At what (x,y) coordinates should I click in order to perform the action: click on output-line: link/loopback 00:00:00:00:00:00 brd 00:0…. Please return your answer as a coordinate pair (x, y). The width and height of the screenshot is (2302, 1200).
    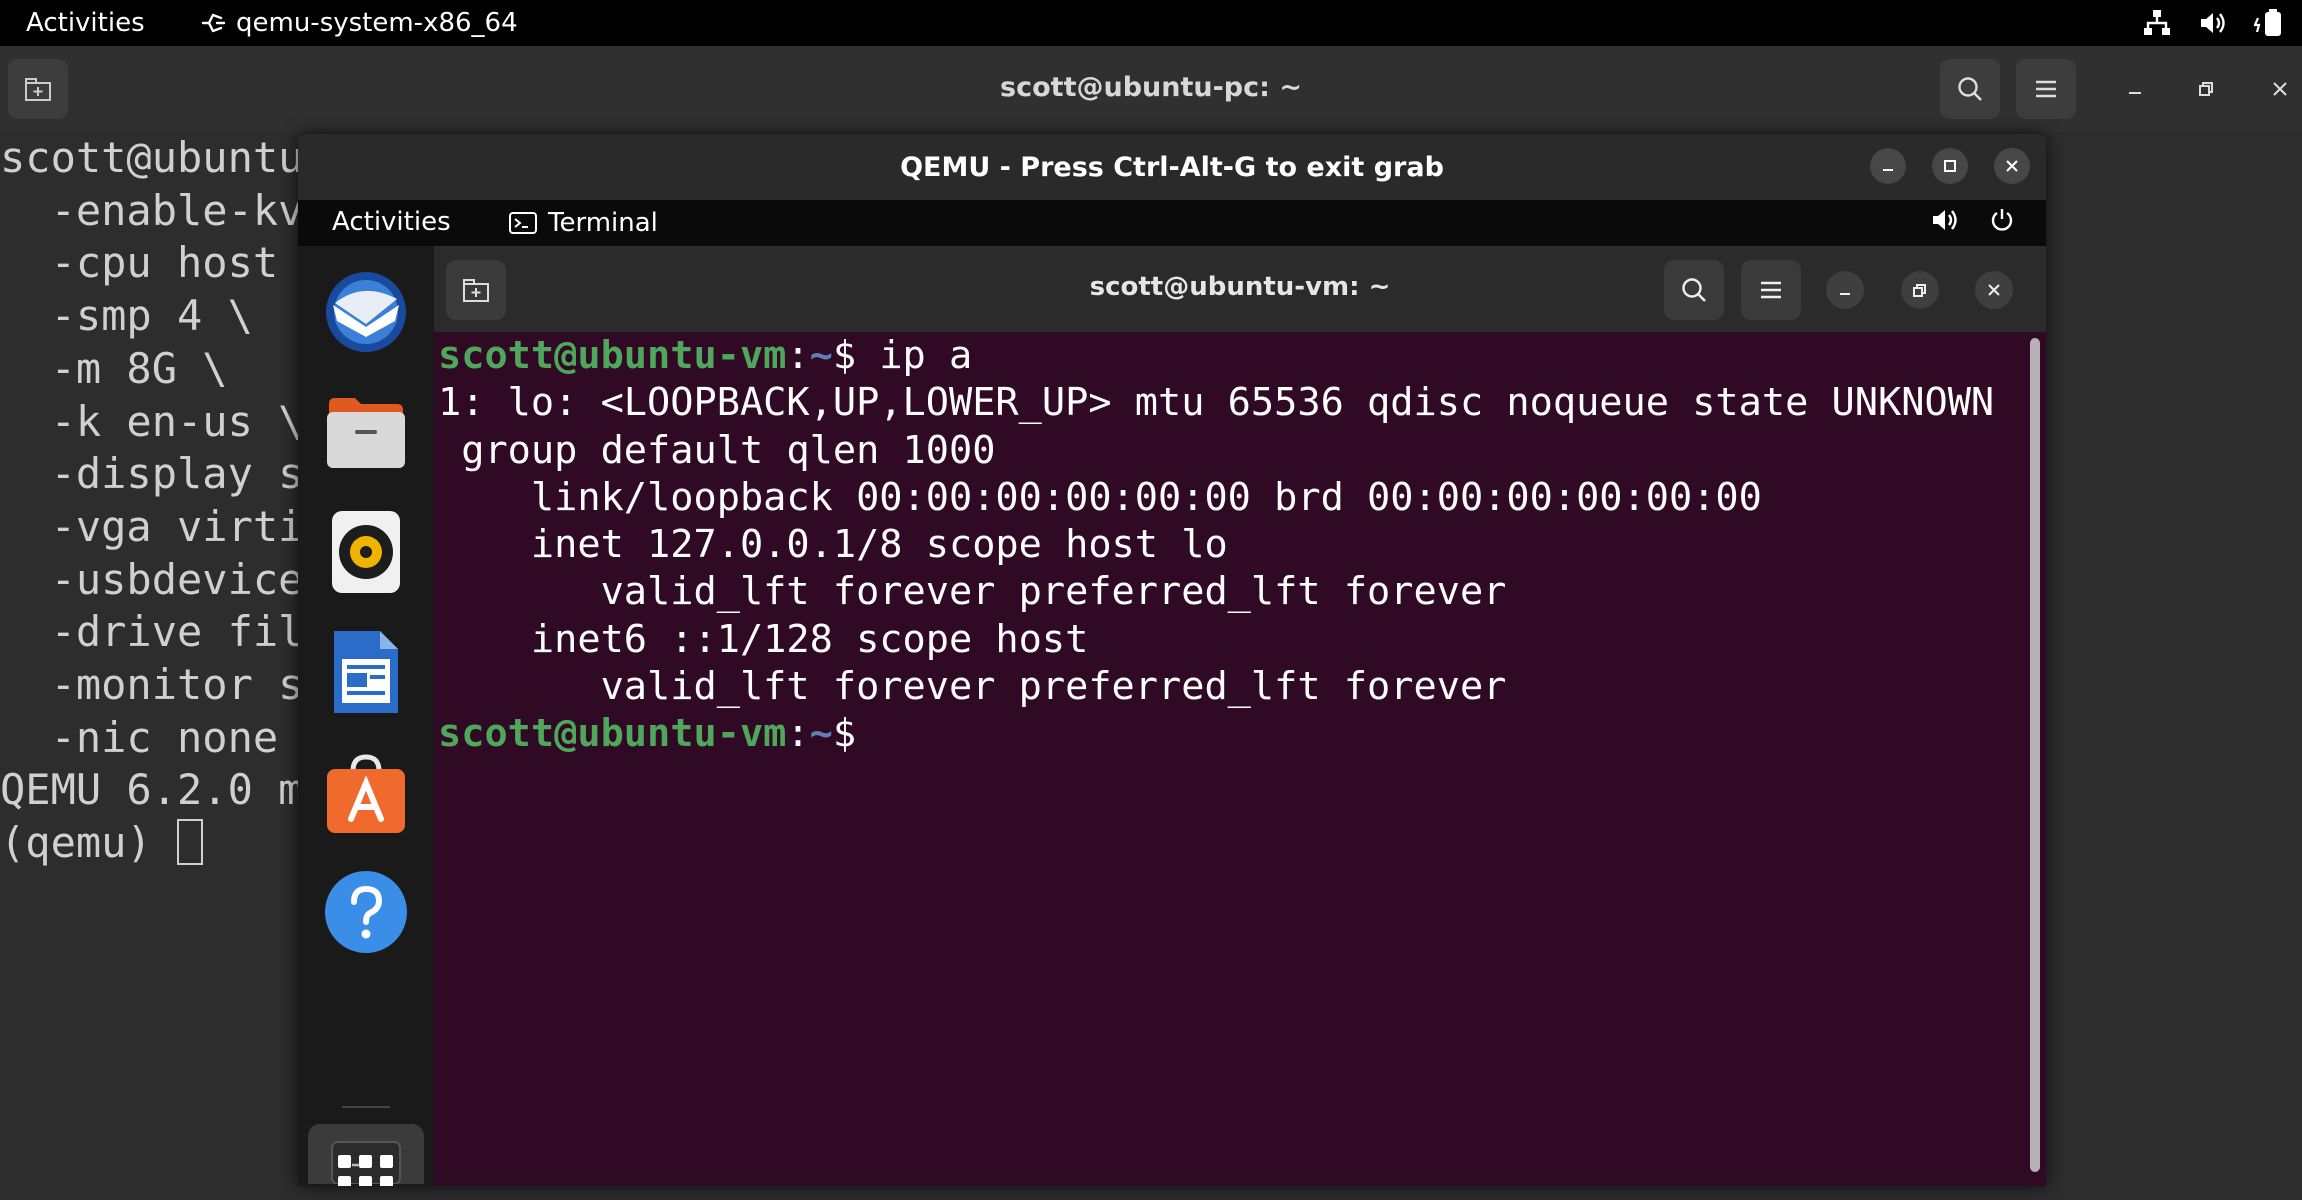
    Looking at the image, I should click on (1100, 497).